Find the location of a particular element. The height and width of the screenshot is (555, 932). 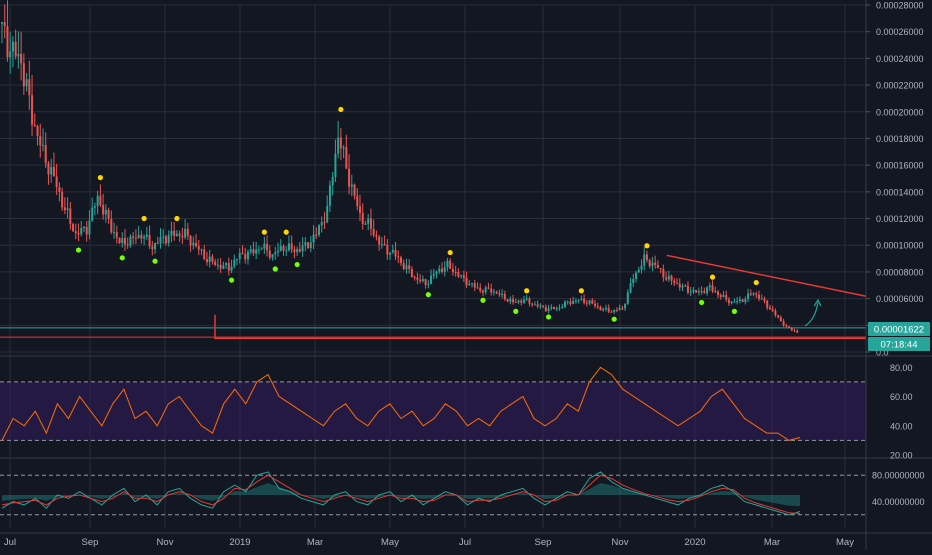

time-axis-label: Sep is located at coordinates (543, 542).